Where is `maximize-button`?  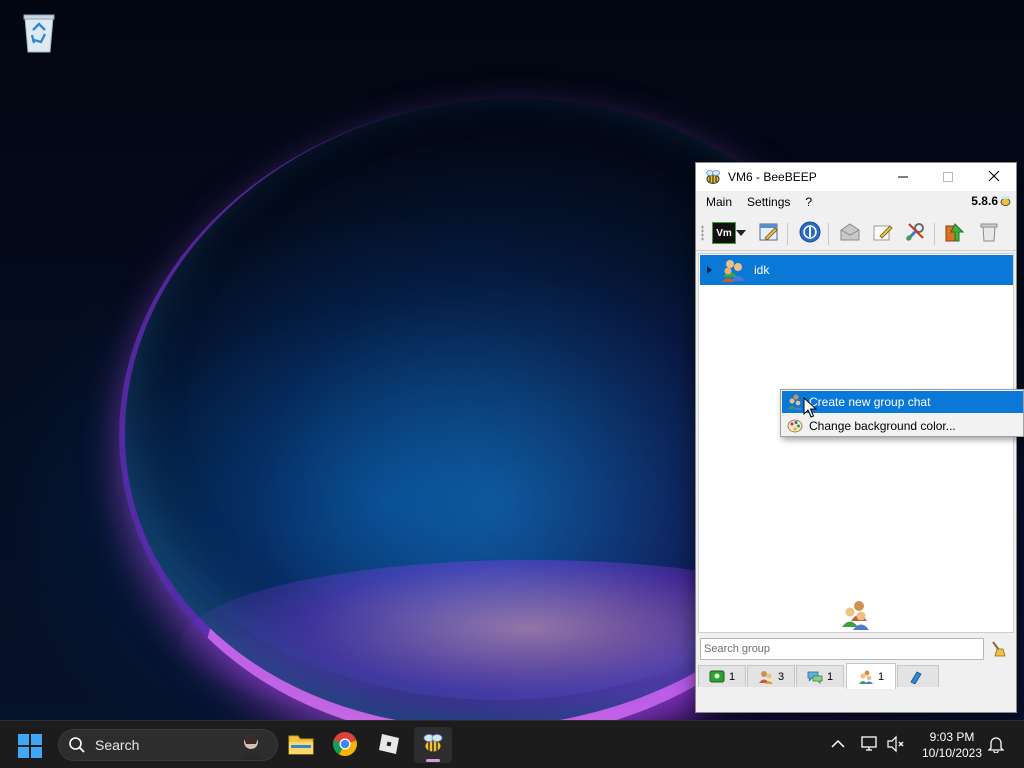 maximize-button is located at coordinates (947, 177).